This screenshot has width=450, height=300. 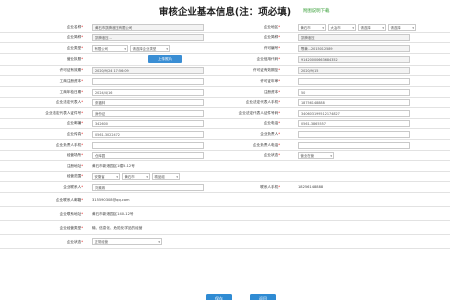 What do you see at coordinates (148, 134) in the screenshot?
I see `fax-field: 0561-3022472` at bounding box center [148, 134].